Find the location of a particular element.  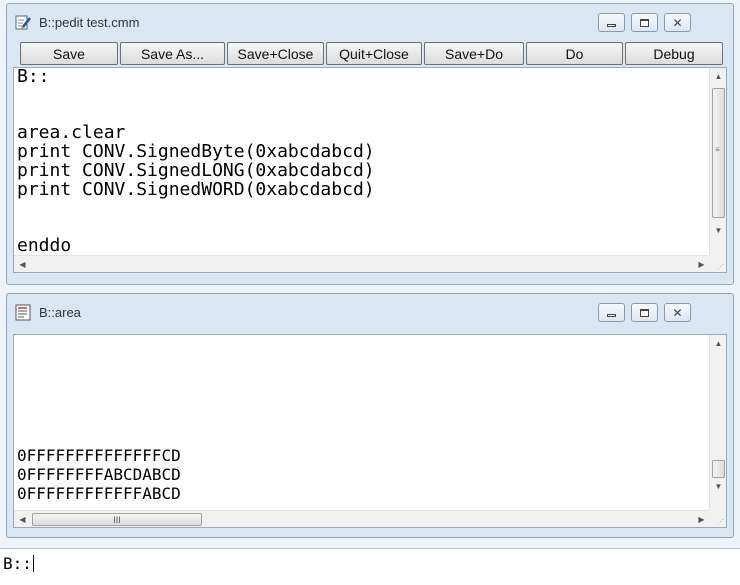

code-line: area.clear is located at coordinates (71, 132).